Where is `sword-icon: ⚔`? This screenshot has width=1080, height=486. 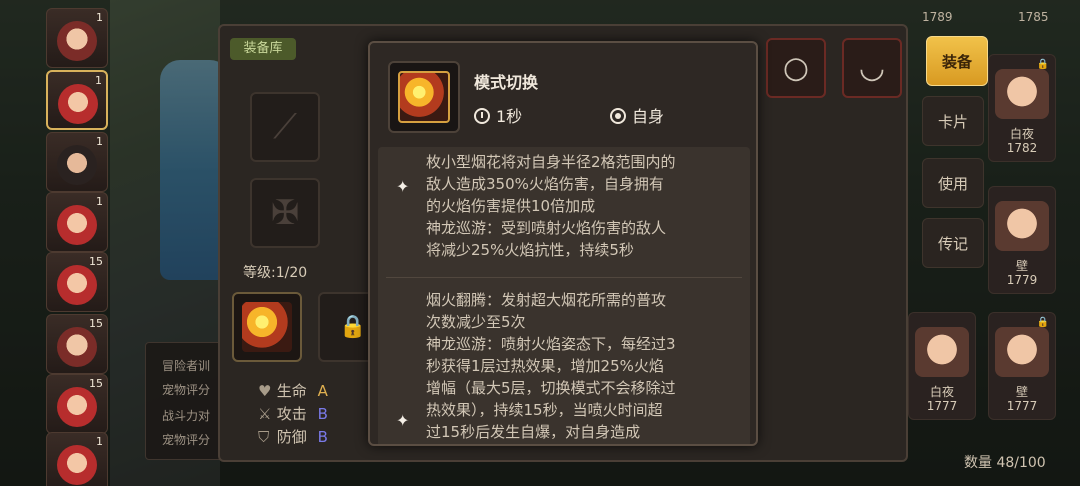
sword-icon: ⚔ is located at coordinates (265, 414).